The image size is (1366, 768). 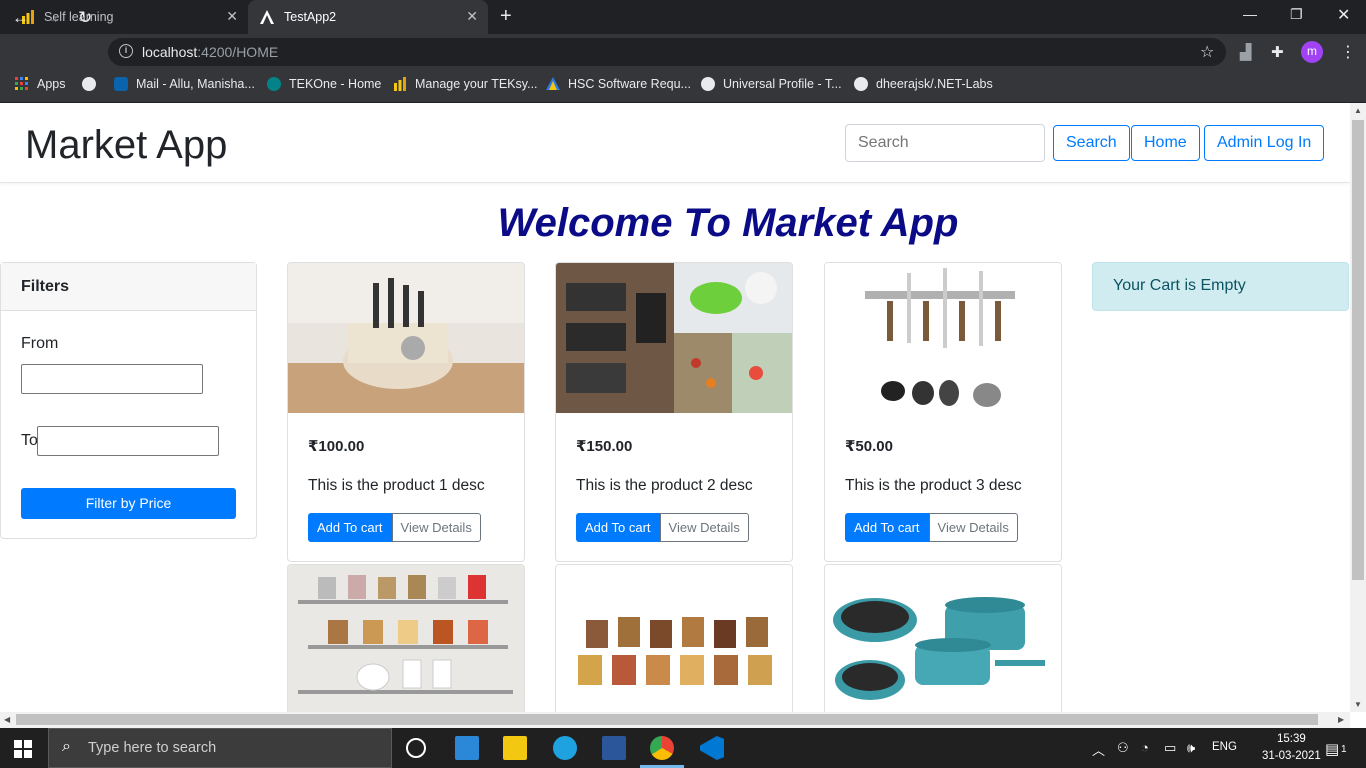 I want to click on battery-icon: ▭, so click(x=1170, y=748).